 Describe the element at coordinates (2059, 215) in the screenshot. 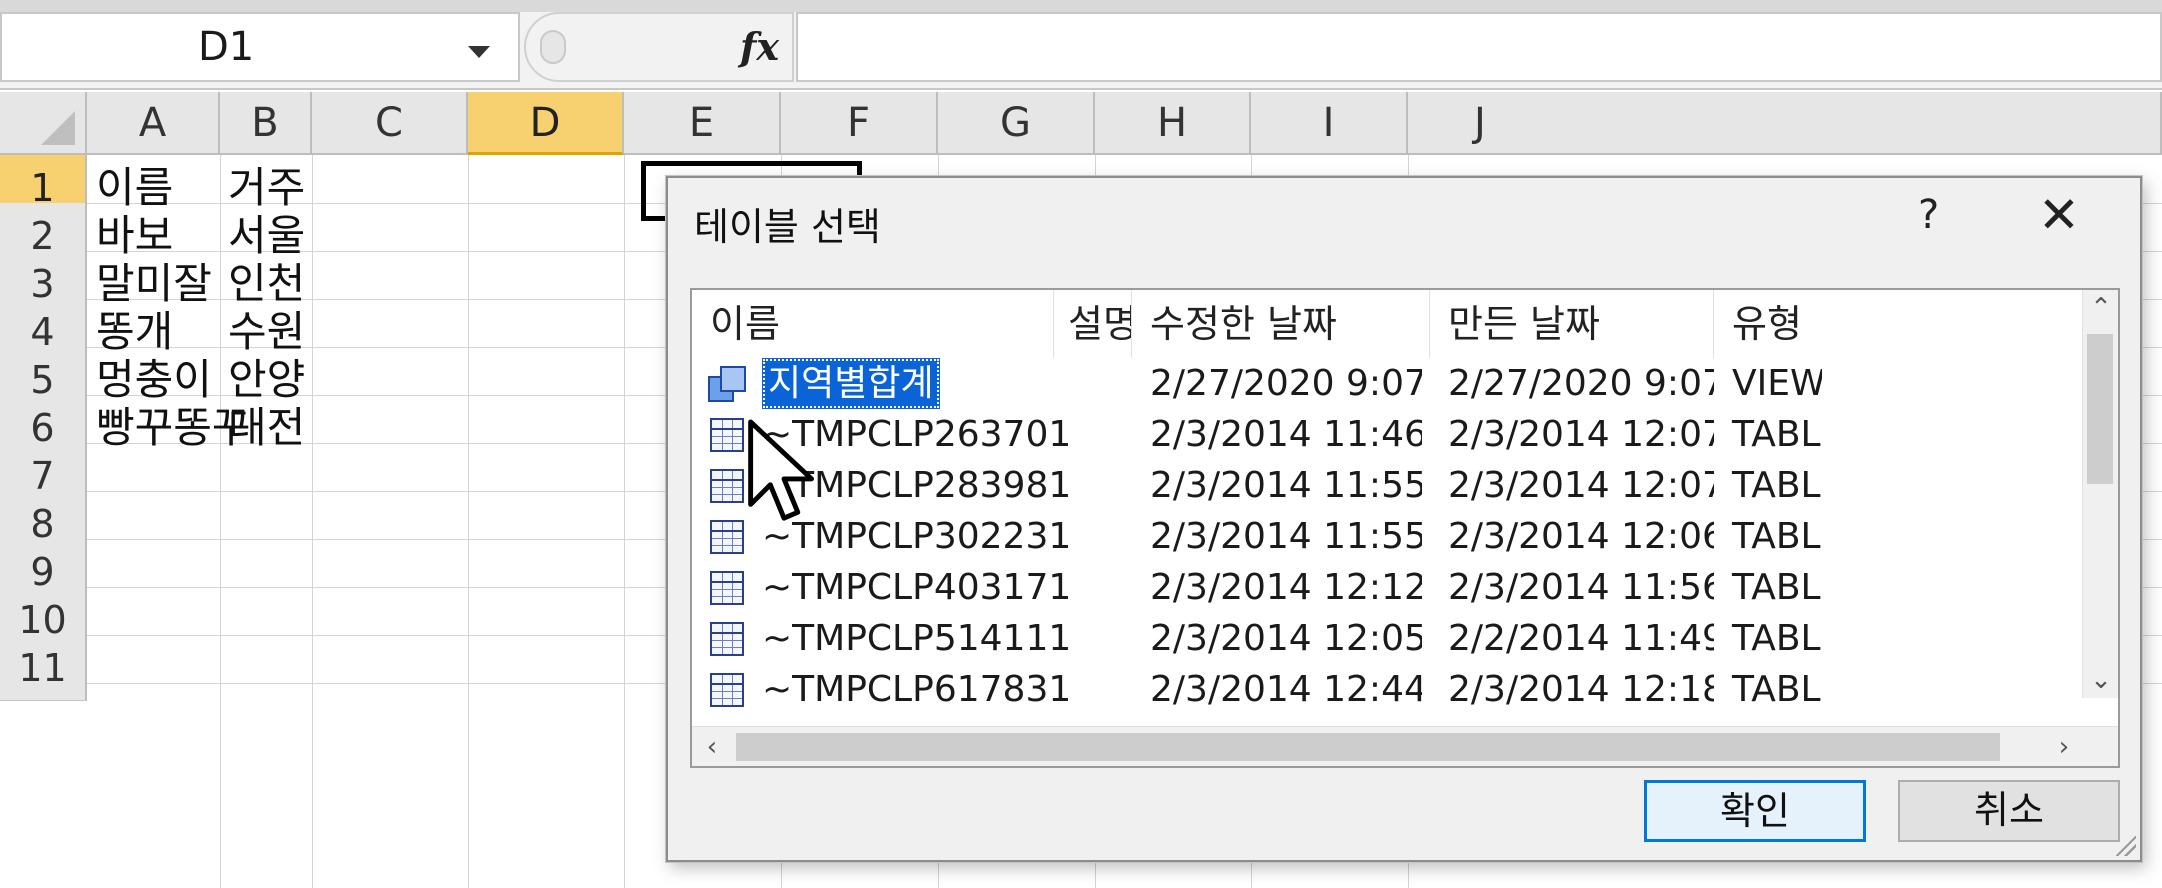

I see `close-icon: ✕` at that location.